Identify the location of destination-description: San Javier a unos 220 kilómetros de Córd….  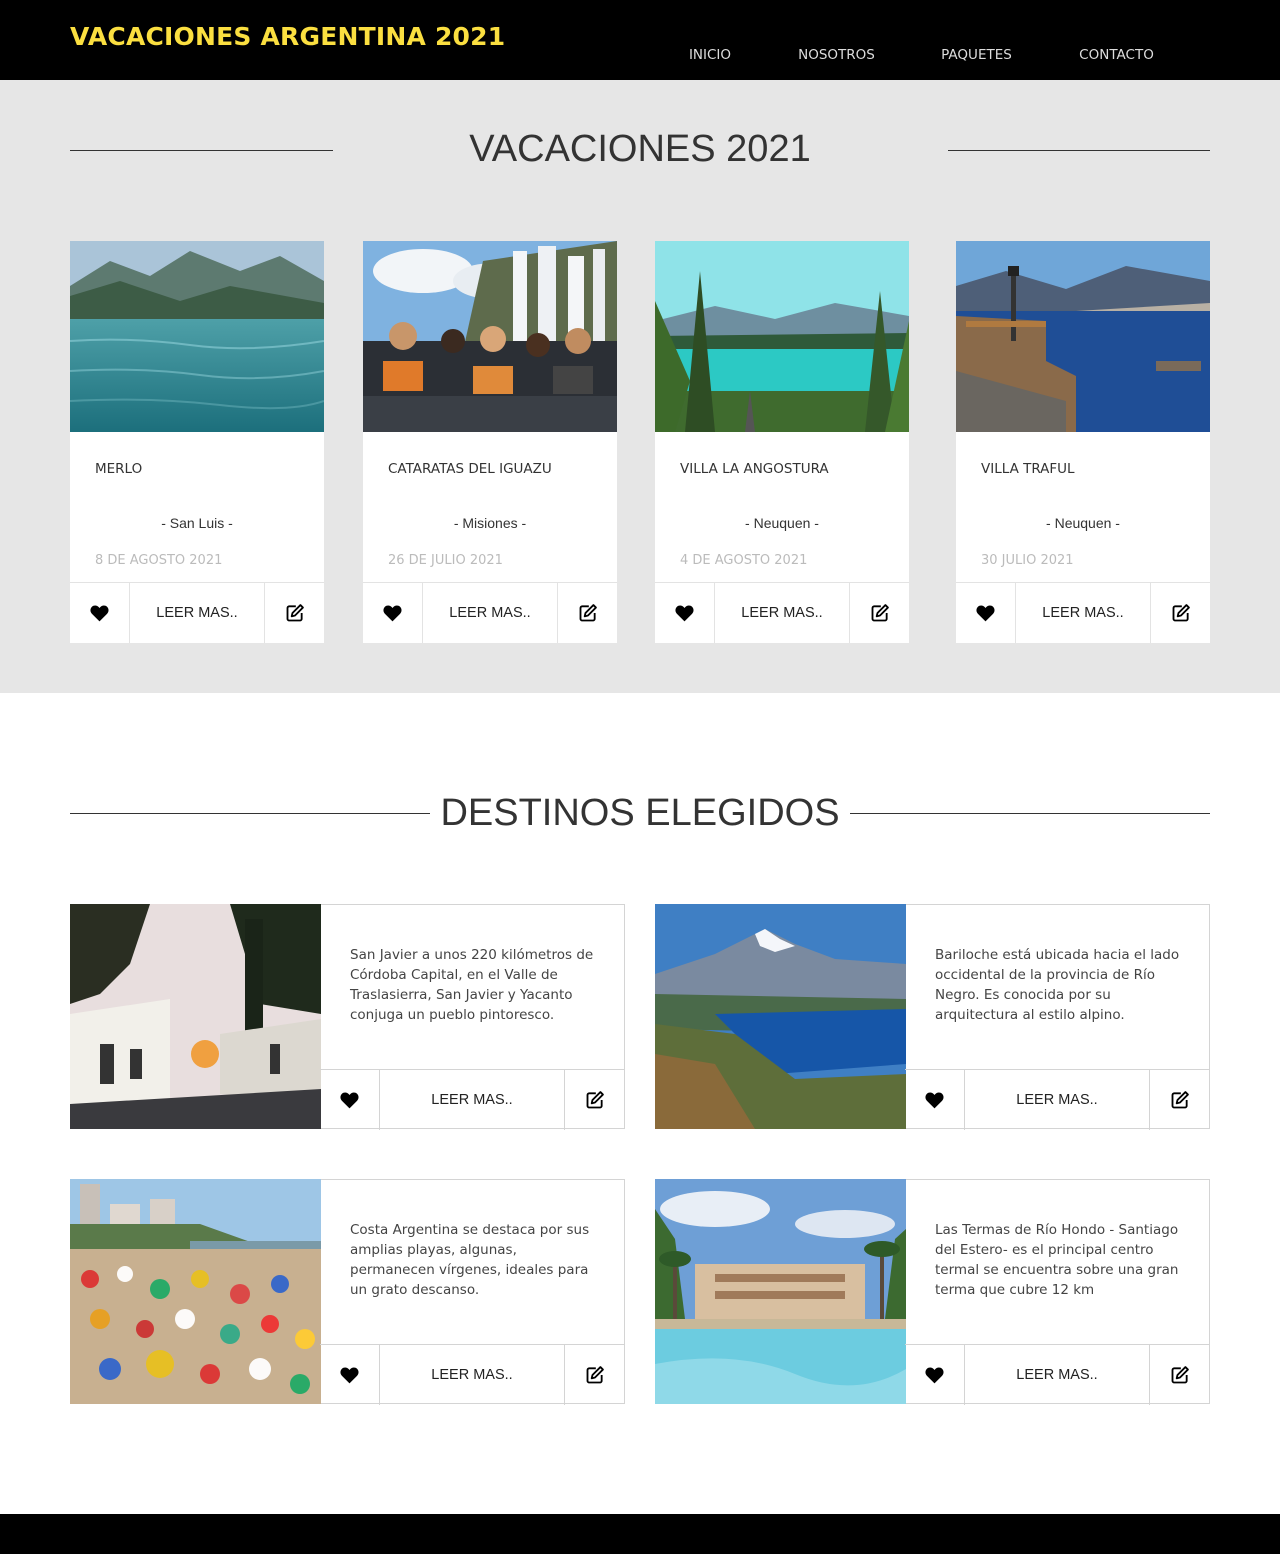
(472, 985).